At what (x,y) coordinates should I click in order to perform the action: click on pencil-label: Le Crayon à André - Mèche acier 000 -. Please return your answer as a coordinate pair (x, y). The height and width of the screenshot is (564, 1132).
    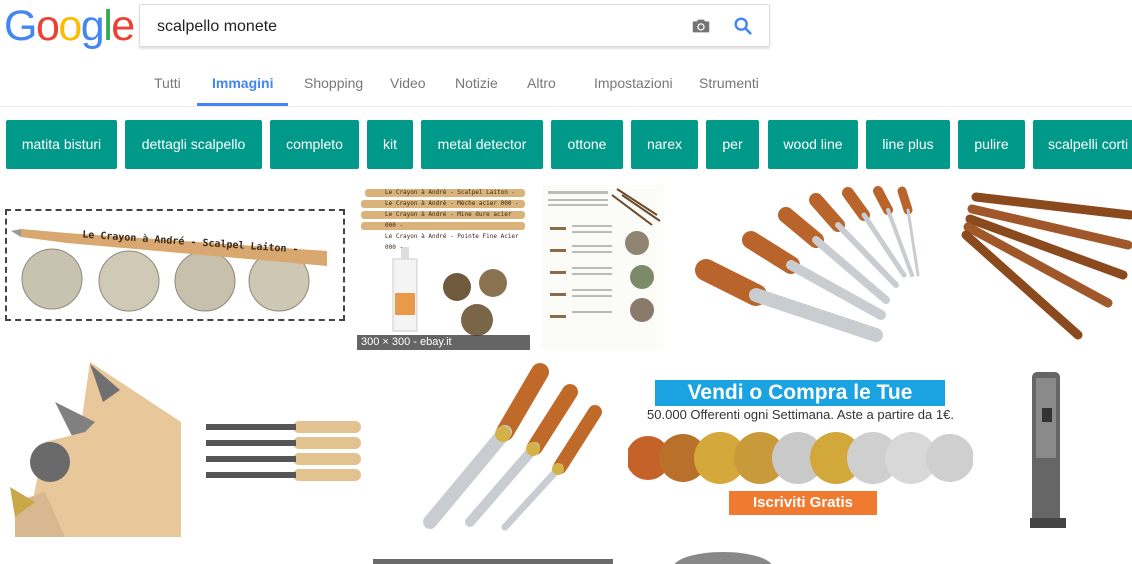
    Looking at the image, I should click on (452, 203).